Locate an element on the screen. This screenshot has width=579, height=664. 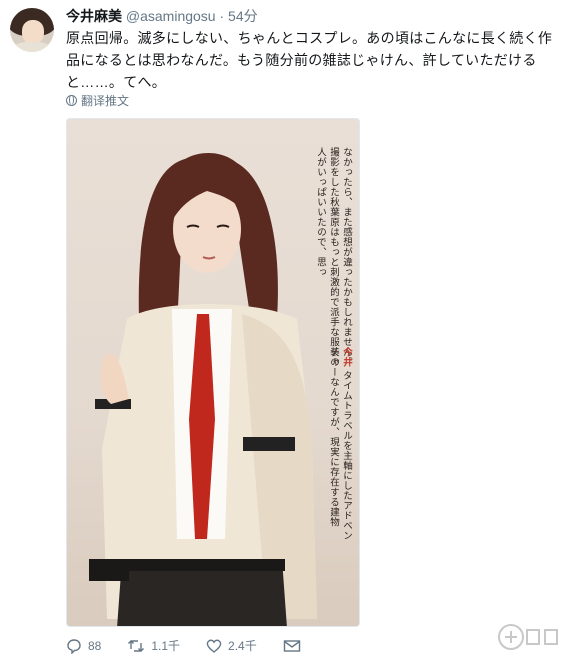
tweet-header: 今井麻美 @asamingosu · 54分 is located at coordinates (162, 16).